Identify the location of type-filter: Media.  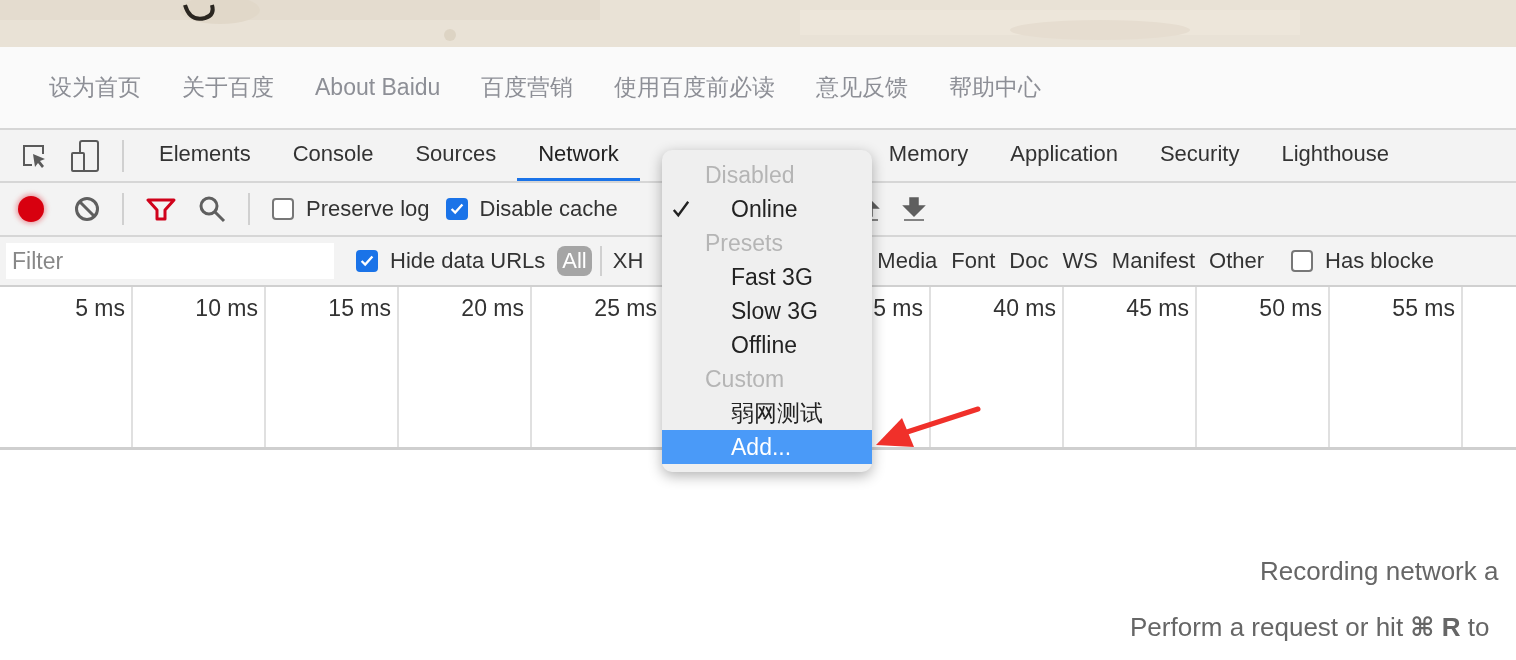
(907, 261).